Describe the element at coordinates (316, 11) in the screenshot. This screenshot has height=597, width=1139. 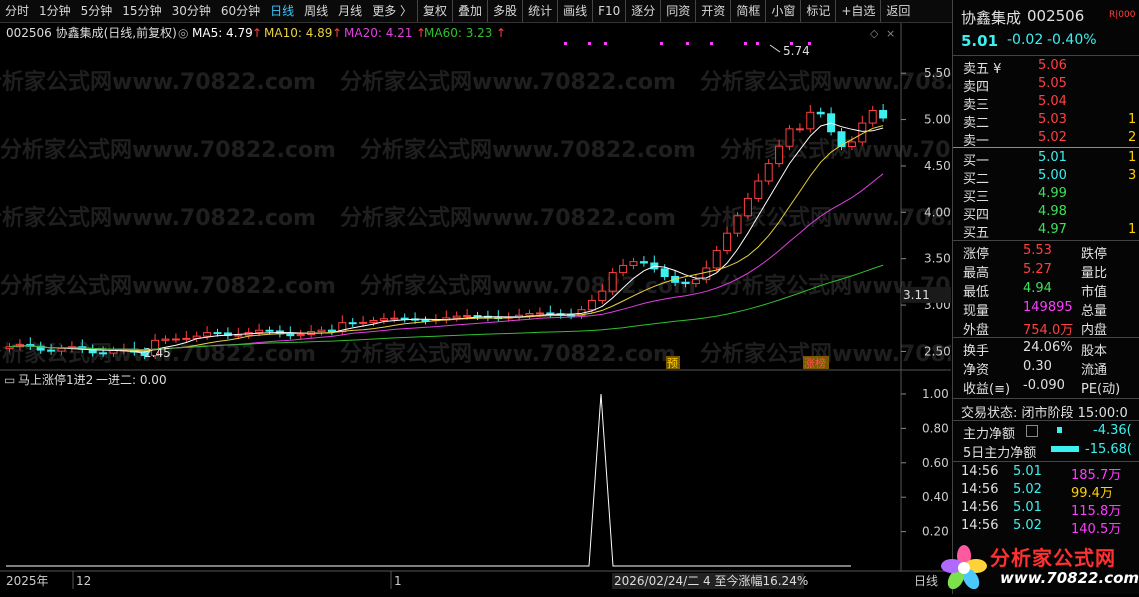
I see `period-tab-7: 周线` at that location.